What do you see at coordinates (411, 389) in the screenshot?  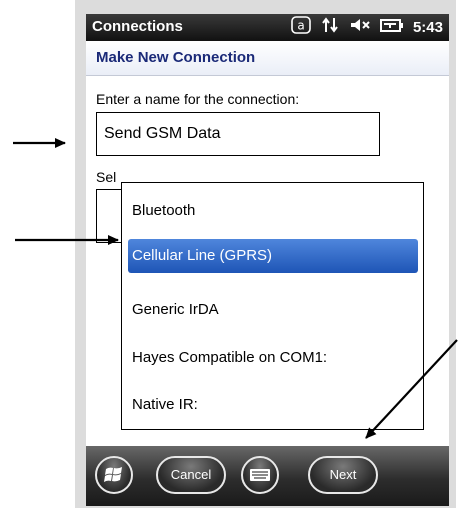 I see `arrow-to-next-button` at bounding box center [411, 389].